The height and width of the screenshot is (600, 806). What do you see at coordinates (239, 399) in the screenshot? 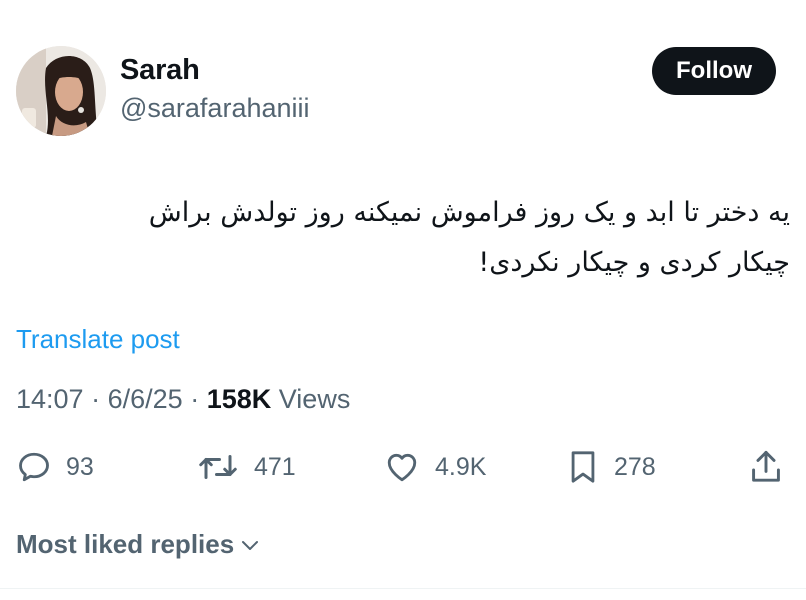
I see `views-count: 158K` at bounding box center [239, 399].